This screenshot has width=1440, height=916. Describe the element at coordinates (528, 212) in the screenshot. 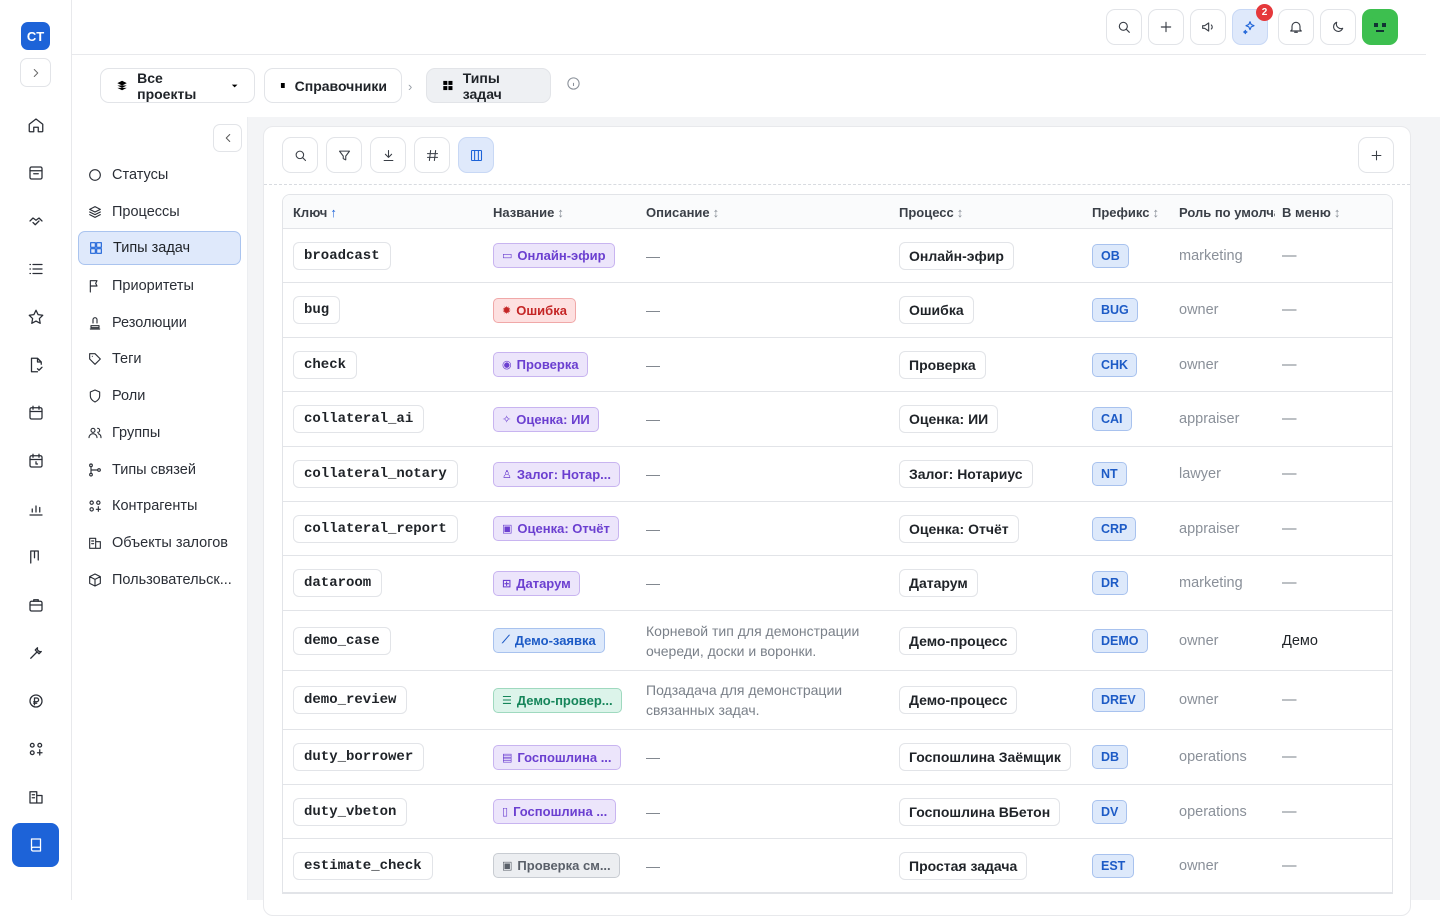

I see `column-header-name: Название ↕` at that location.